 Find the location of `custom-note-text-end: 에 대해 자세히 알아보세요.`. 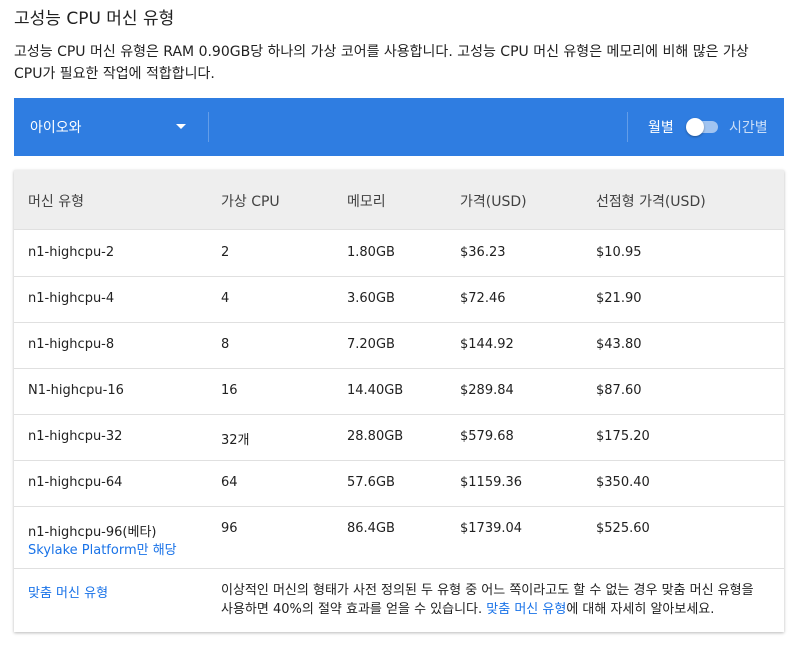

custom-note-text-end: 에 대해 자세히 알아보세요. is located at coordinates (640, 609).